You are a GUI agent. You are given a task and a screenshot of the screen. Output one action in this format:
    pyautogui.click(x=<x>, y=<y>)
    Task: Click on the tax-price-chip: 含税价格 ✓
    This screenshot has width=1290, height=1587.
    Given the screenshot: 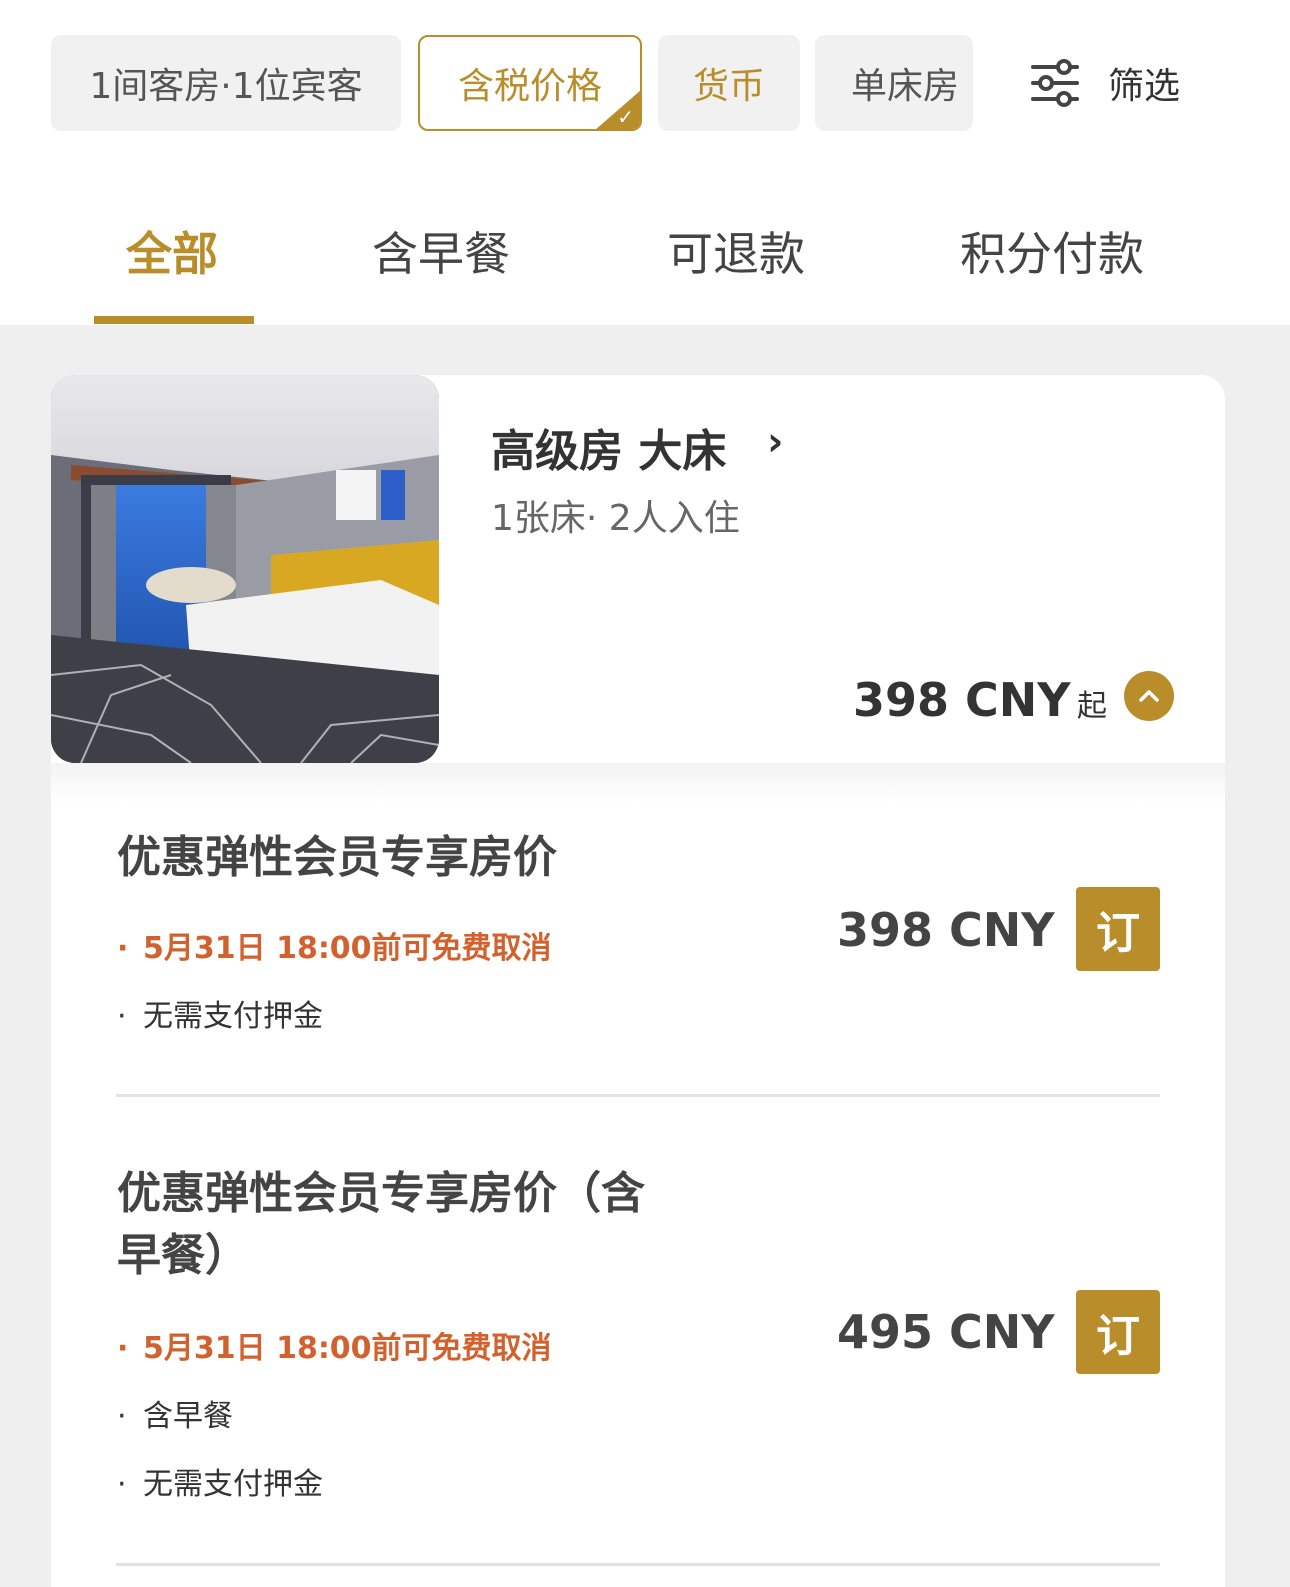 What is the action you would take?
    pyautogui.click(x=530, y=83)
    